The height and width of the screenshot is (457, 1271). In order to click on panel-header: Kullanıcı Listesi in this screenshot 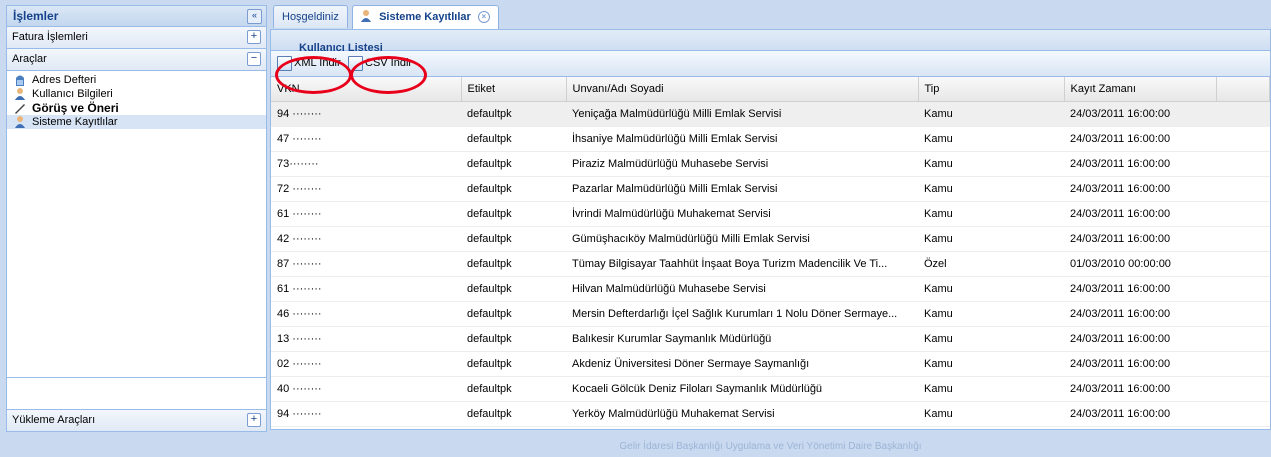, I will do `click(770, 42)`.